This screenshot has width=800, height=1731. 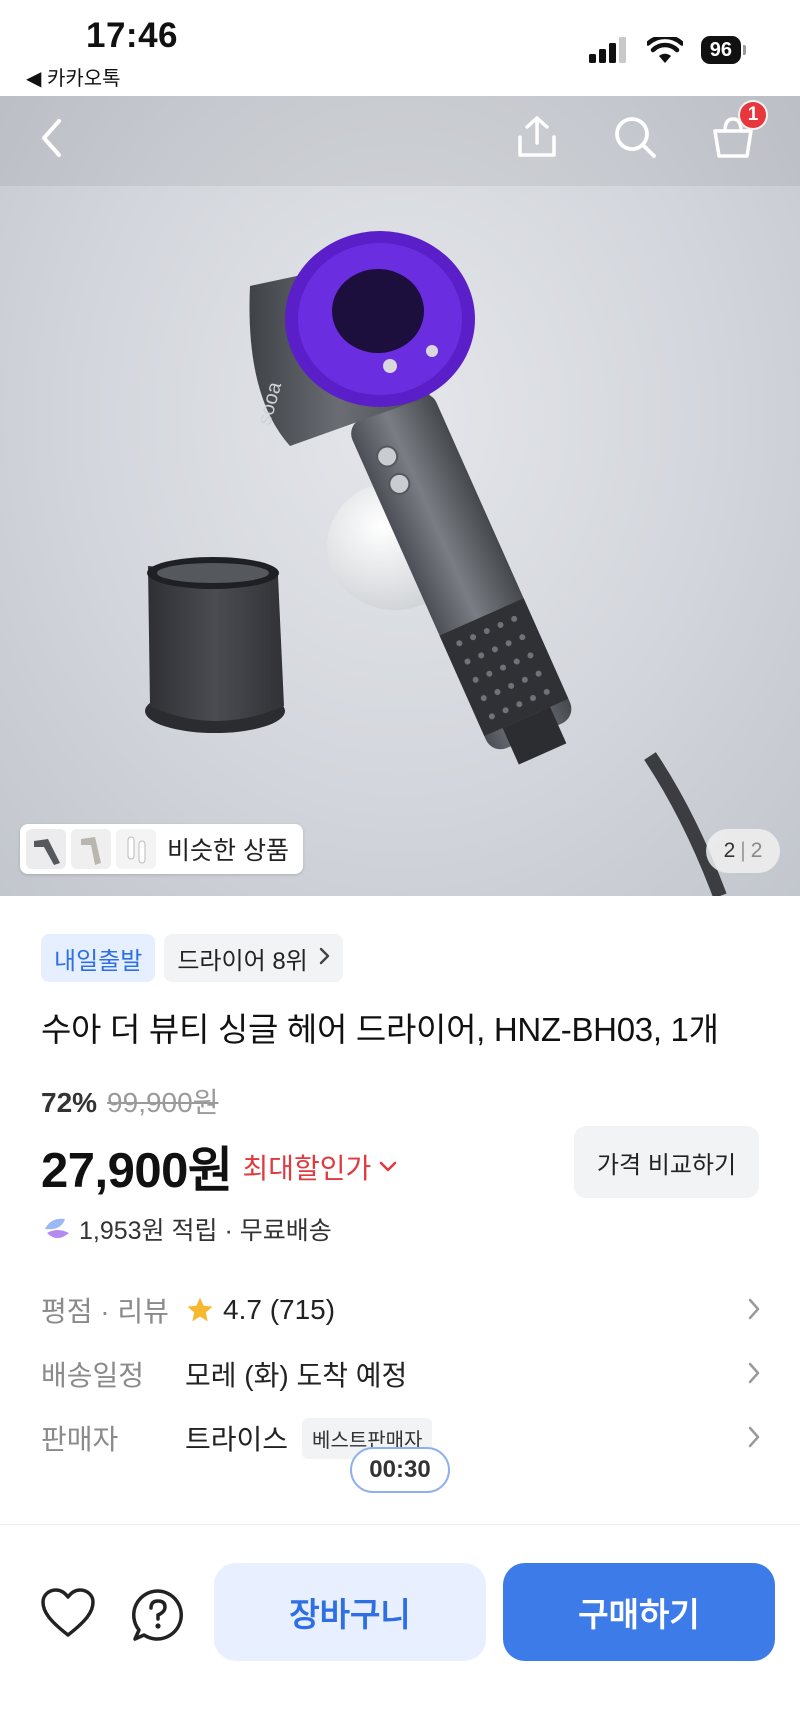 I want to click on product-chips: 내일출발 드라이어 8위, so click(x=192, y=958).